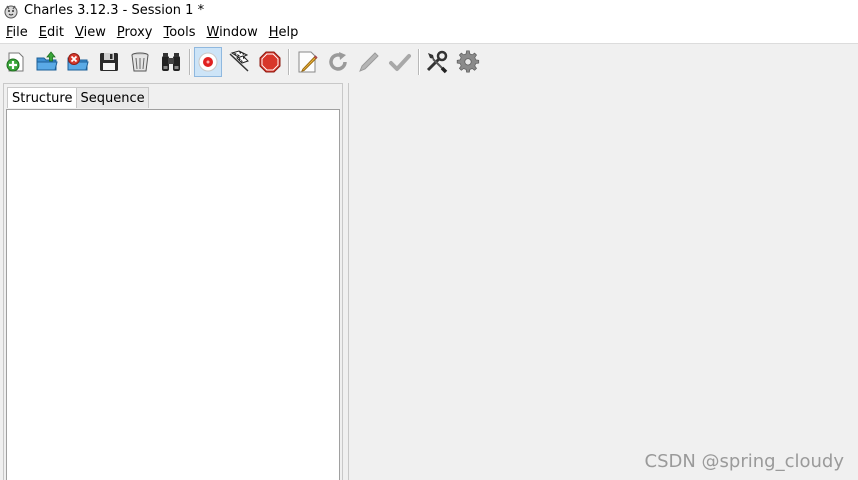 This screenshot has height=480, width=858. What do you see at coordinates (51, 32) in the screenshot?
I see `menu-edit: Edit` at bounding box center [51, 32].